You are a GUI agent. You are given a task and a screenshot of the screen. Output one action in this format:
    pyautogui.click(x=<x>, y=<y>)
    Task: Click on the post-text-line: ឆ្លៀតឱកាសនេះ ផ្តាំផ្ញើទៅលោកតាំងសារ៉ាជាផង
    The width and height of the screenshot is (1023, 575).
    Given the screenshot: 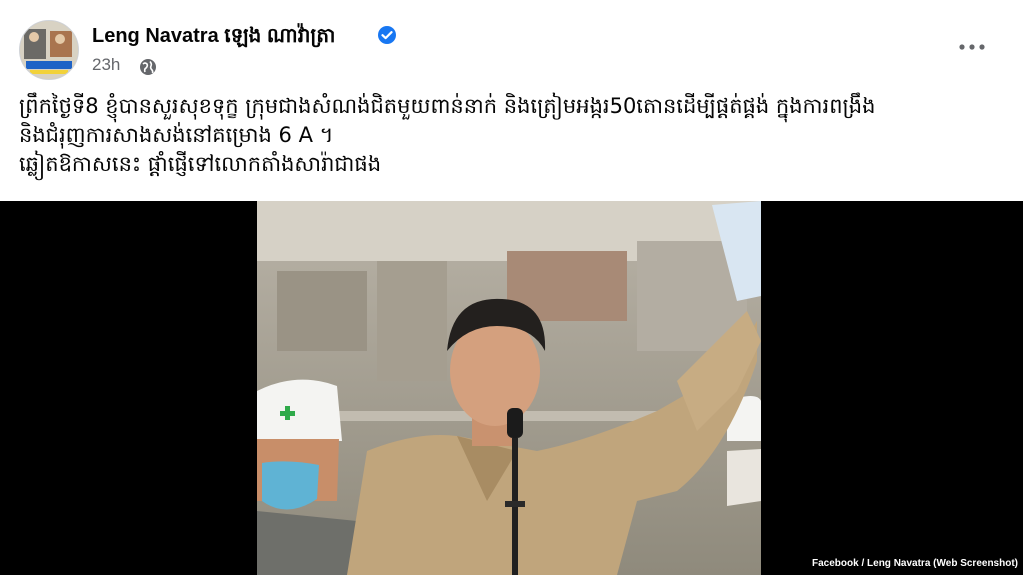 What is the action you would take?
    pyautogui.click(x=200, y=164)
    